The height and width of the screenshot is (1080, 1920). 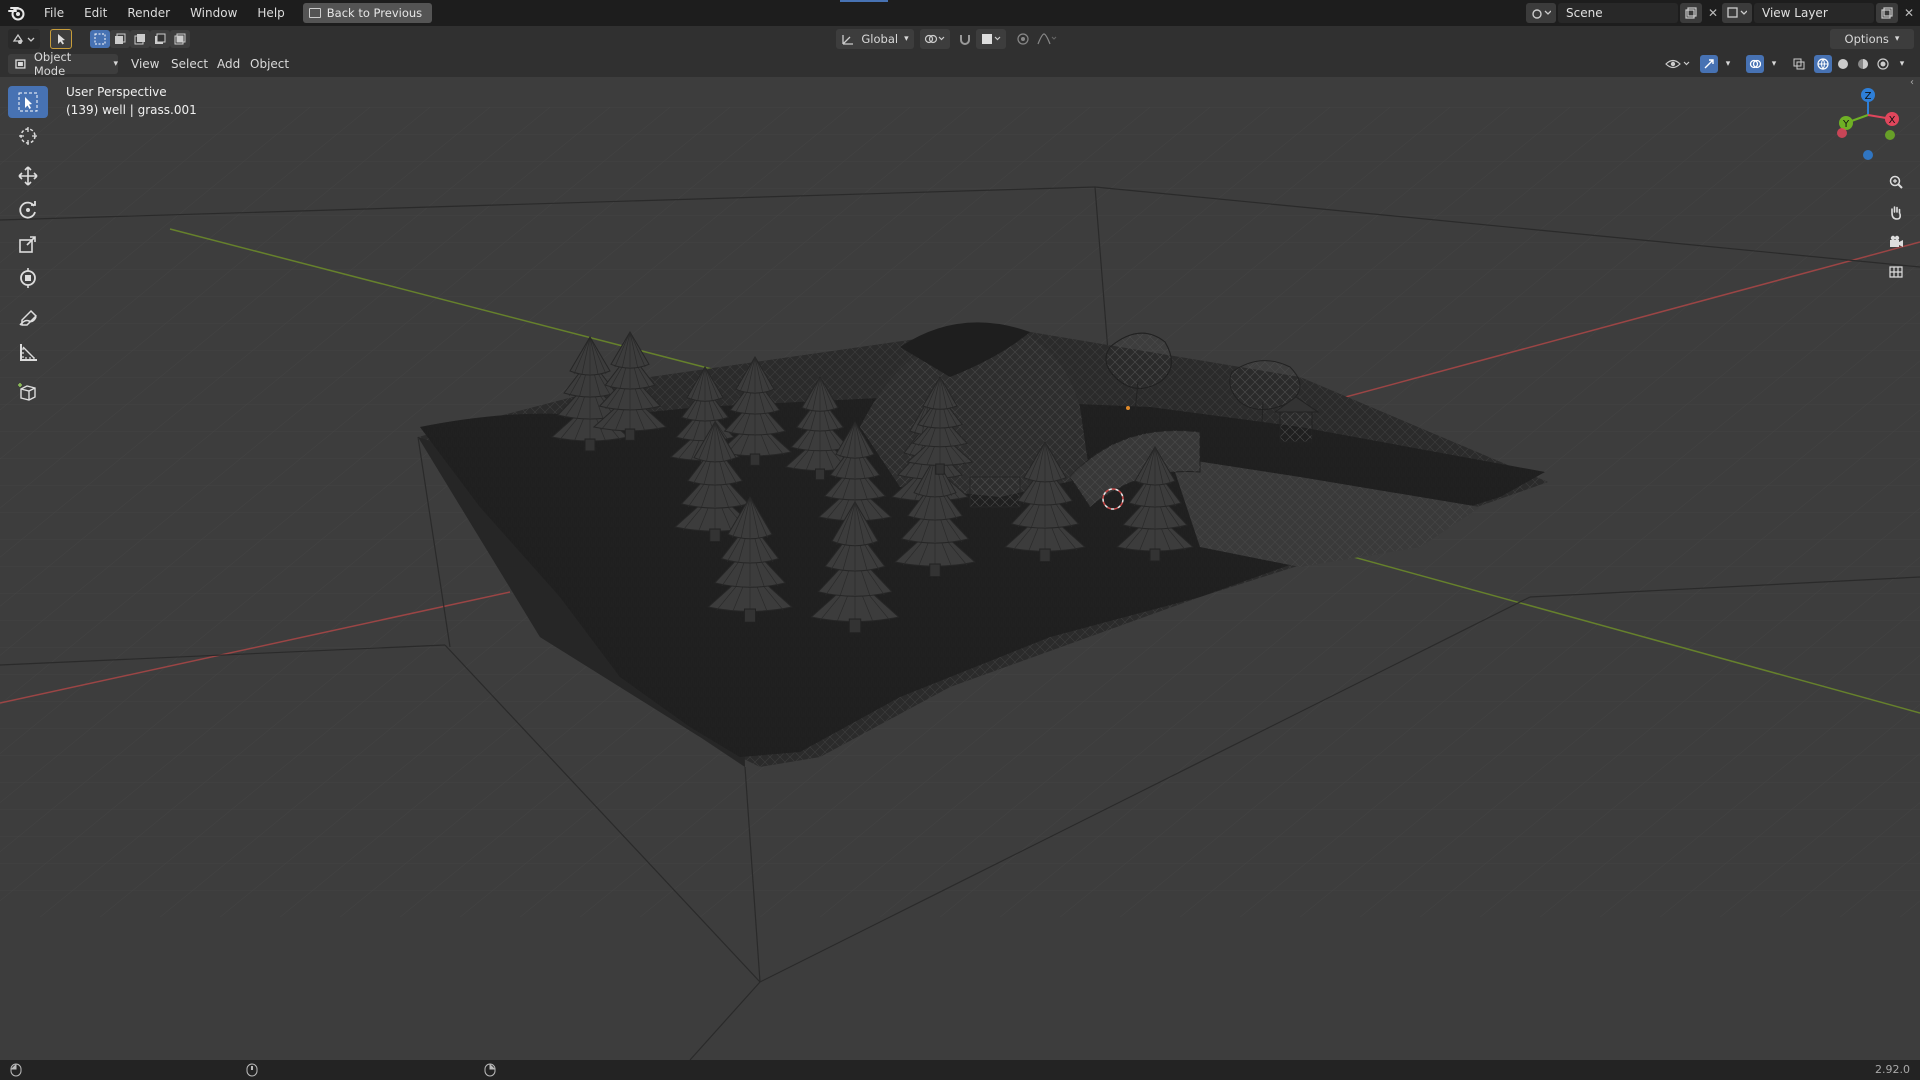 I want to click on new-scene-icon, so click(x=1691, y=13).